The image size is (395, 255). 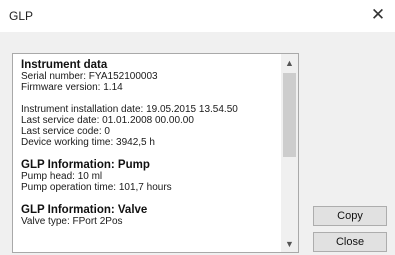 What do you see at coordinates (84, 210) in the screenshot?
I see `section-heading-valve: GLP Information: Valve` at bounding box center [84, 210].